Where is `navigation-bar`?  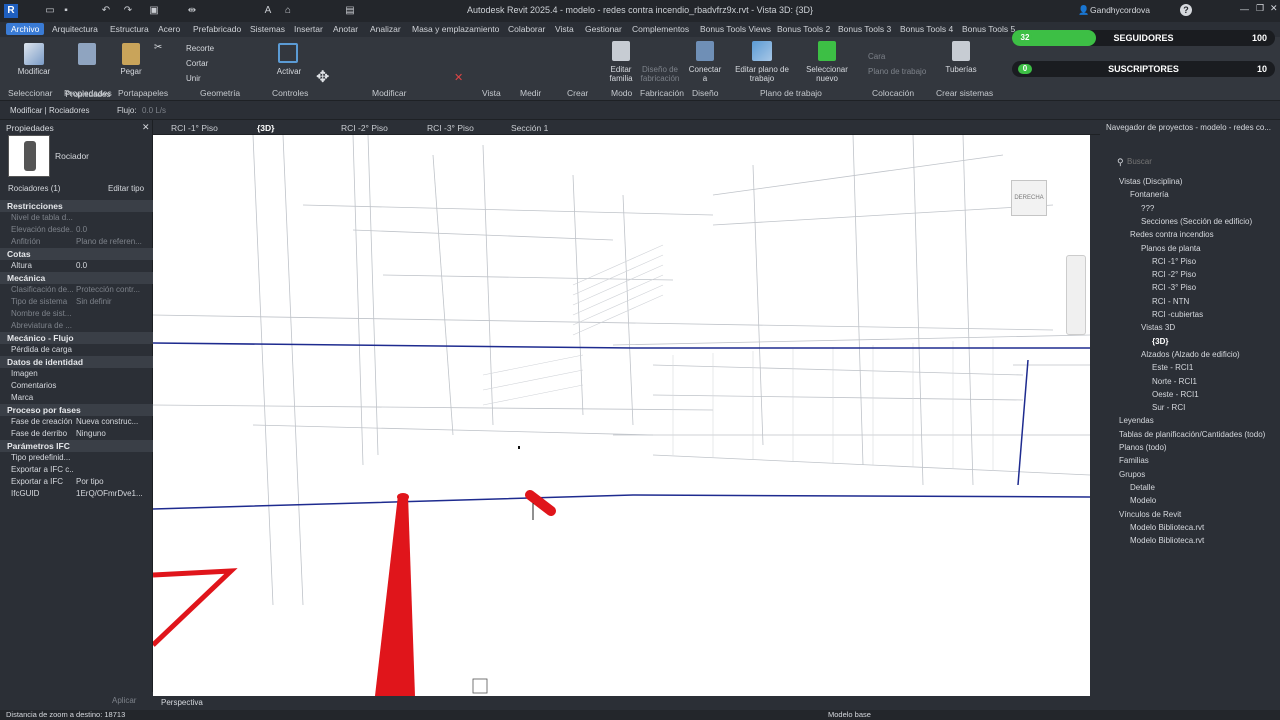
navigation-bar is located at coordinates (1076, 295).